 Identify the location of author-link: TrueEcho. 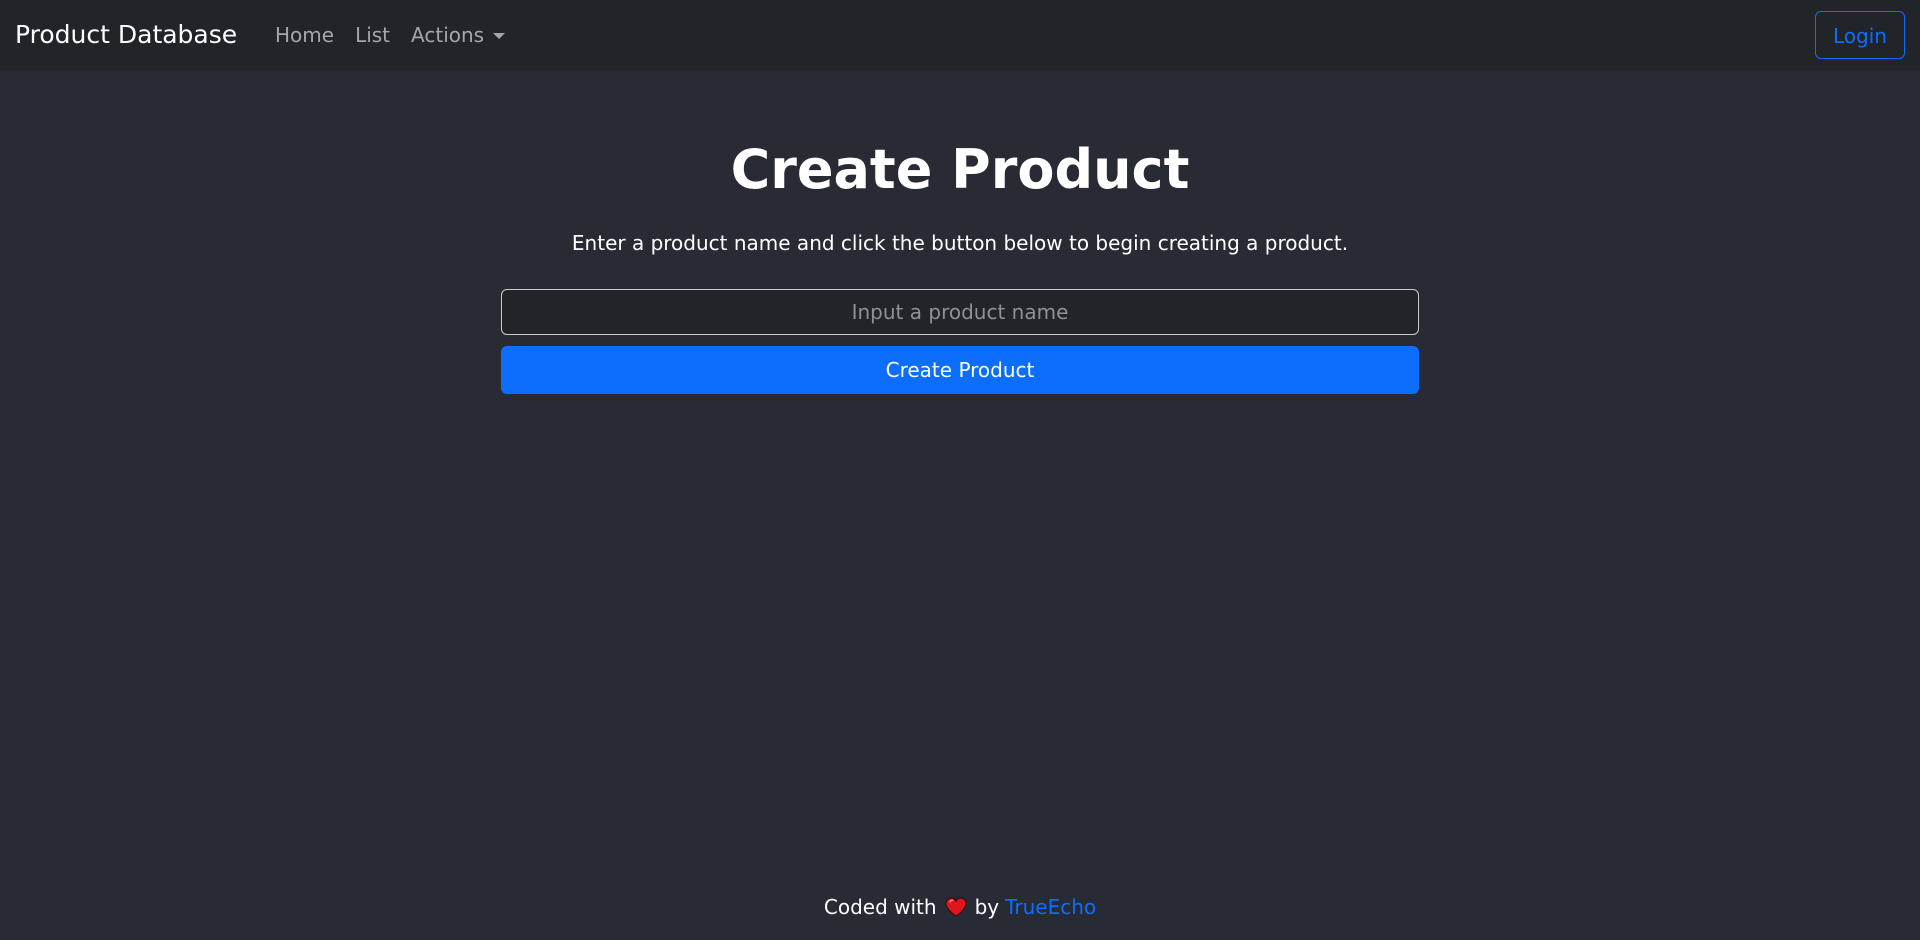
(1050, 907).